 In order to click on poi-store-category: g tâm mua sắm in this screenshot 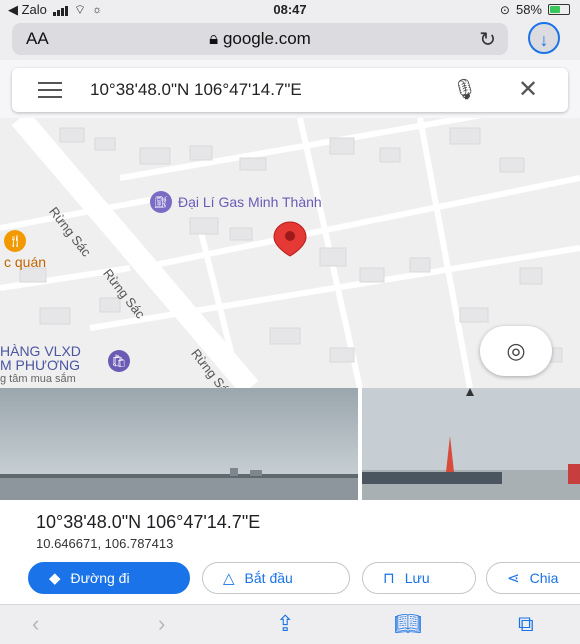, I will do `click(38, 379)`.